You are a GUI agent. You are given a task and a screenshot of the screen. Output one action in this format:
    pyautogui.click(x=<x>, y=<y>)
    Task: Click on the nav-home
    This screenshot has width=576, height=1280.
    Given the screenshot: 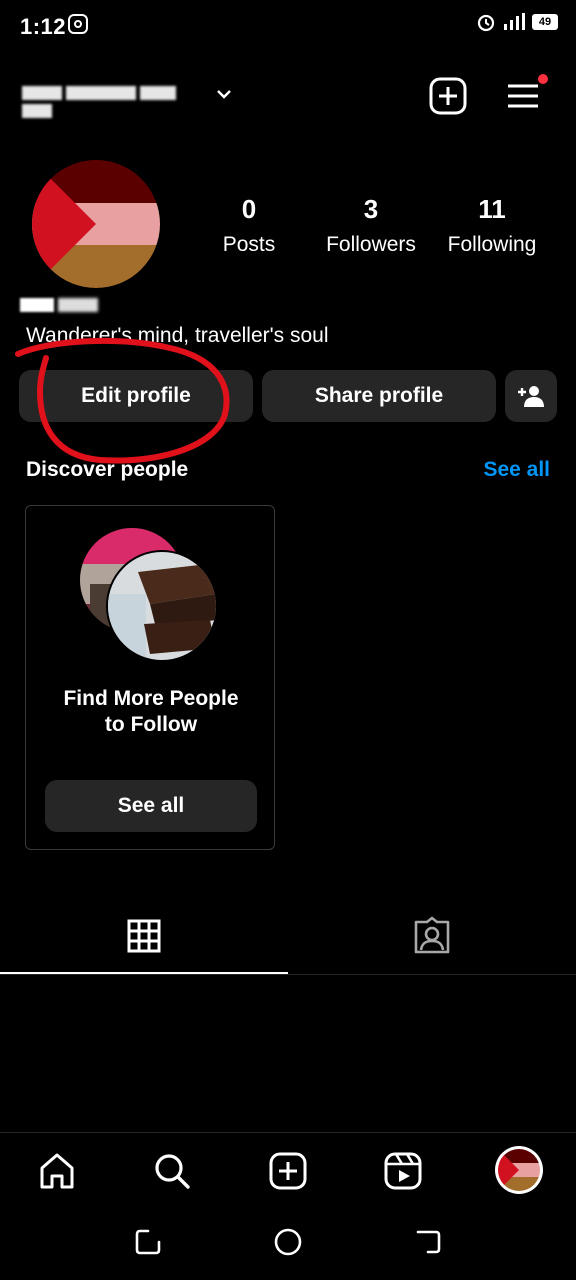 What is the action you would take?
    pyautogui.click(x=57, y=1171)
    